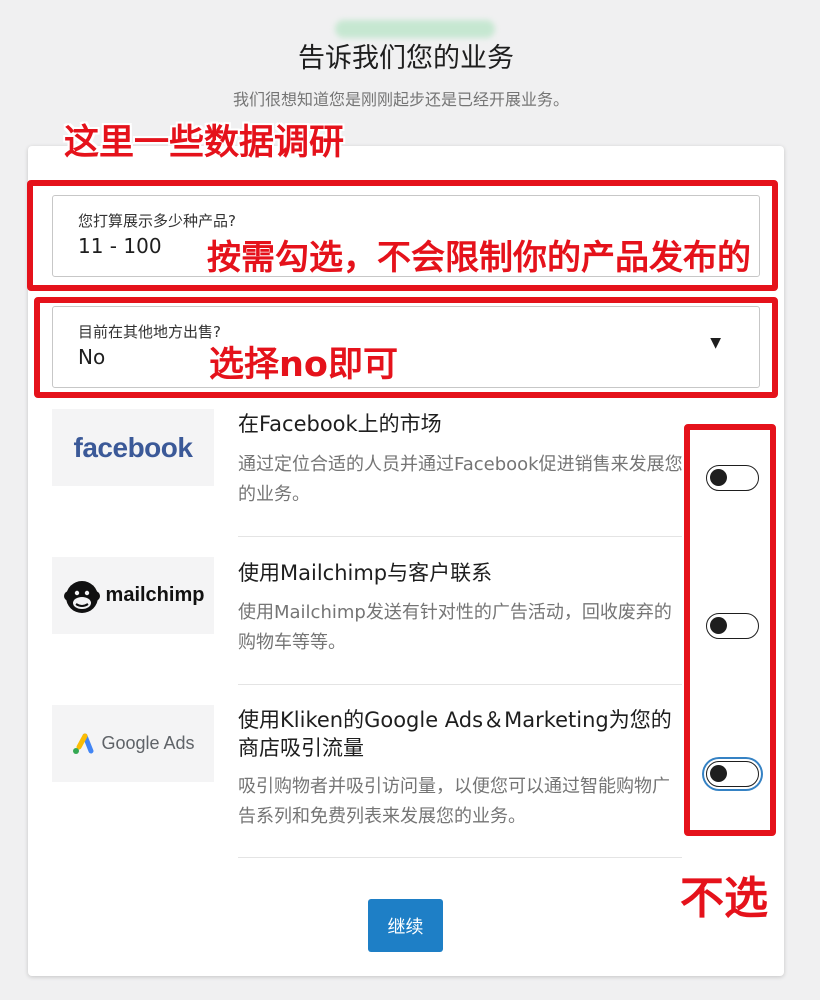  I want to click on facebook-description: 通过定位合适的人员并通过Facebook促进销售来发展您的业务。, so click(460, 479).